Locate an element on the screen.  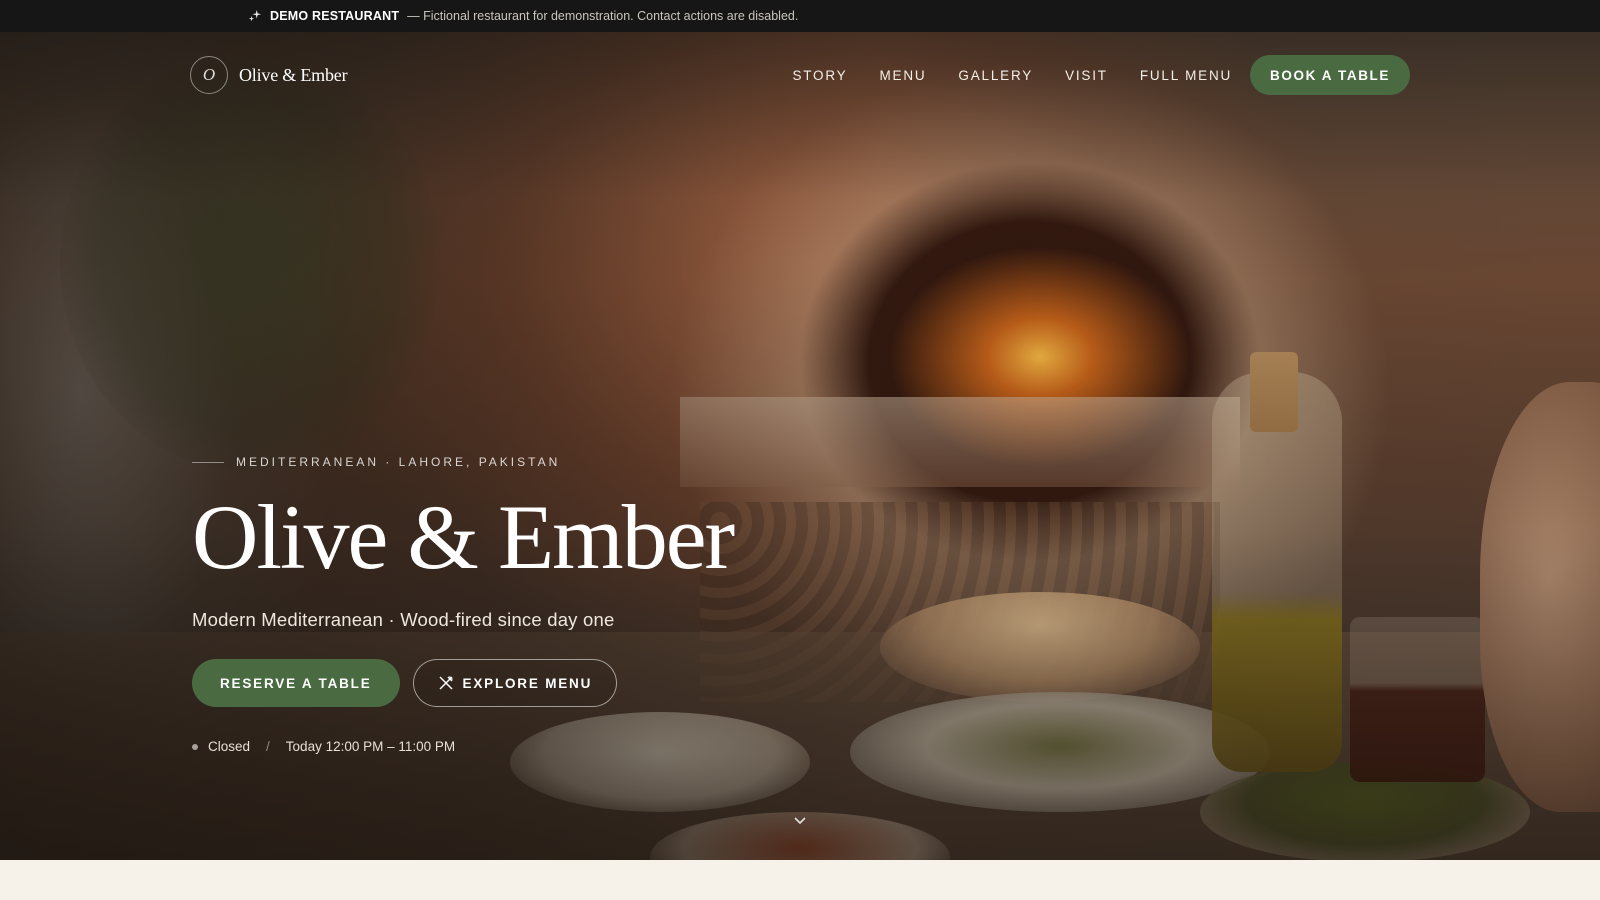
reserve-table-button: RESERVE A TABLE is located at coordinates (296, 683).